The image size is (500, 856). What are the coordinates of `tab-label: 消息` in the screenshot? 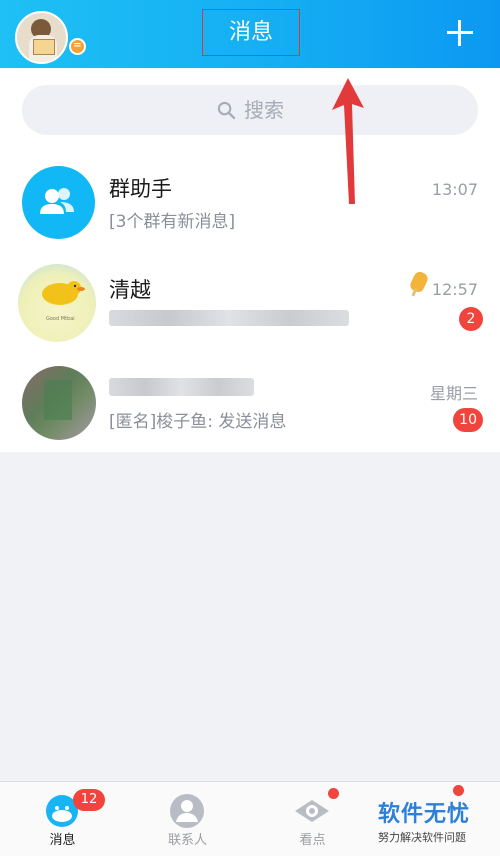 It's located at (62, 840).